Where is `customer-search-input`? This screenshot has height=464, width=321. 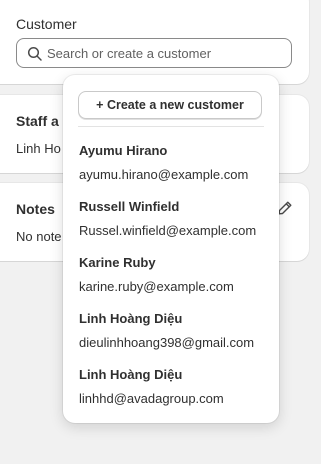 customer-search-input is located at coordinates (167, 53).